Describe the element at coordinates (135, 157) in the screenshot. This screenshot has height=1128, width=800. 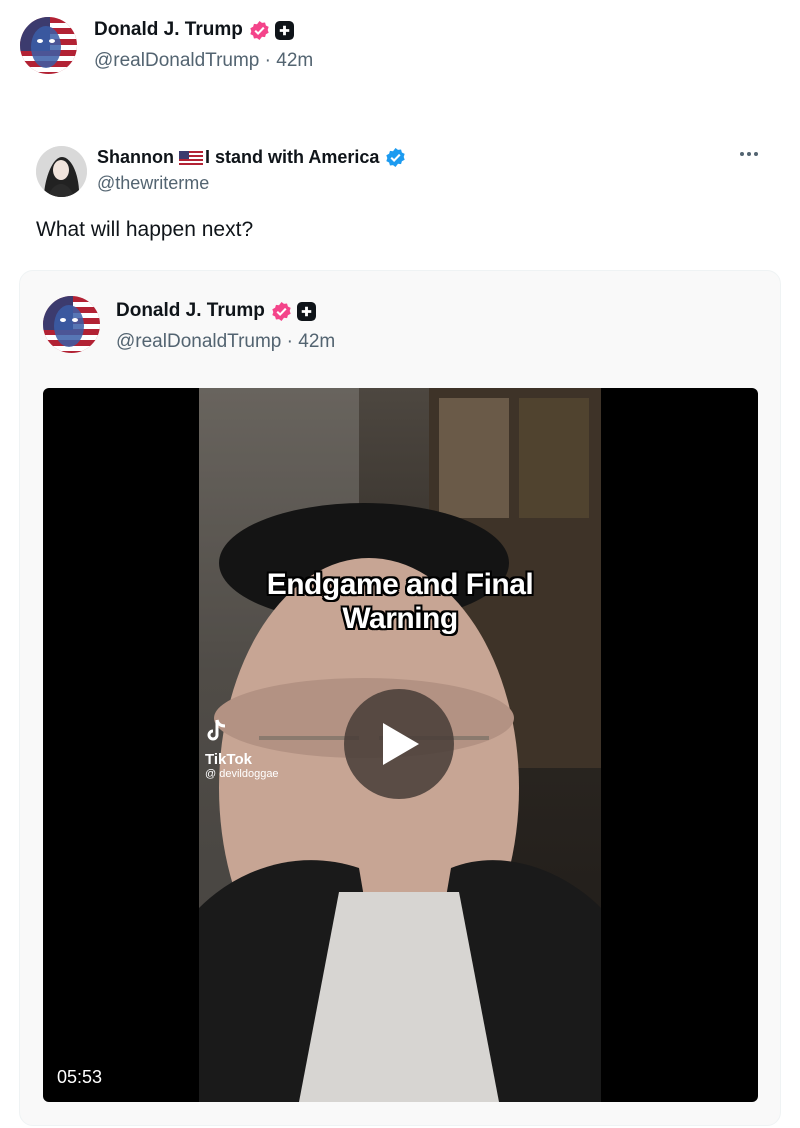
I see `reply-author-name: Shannon` at that location.